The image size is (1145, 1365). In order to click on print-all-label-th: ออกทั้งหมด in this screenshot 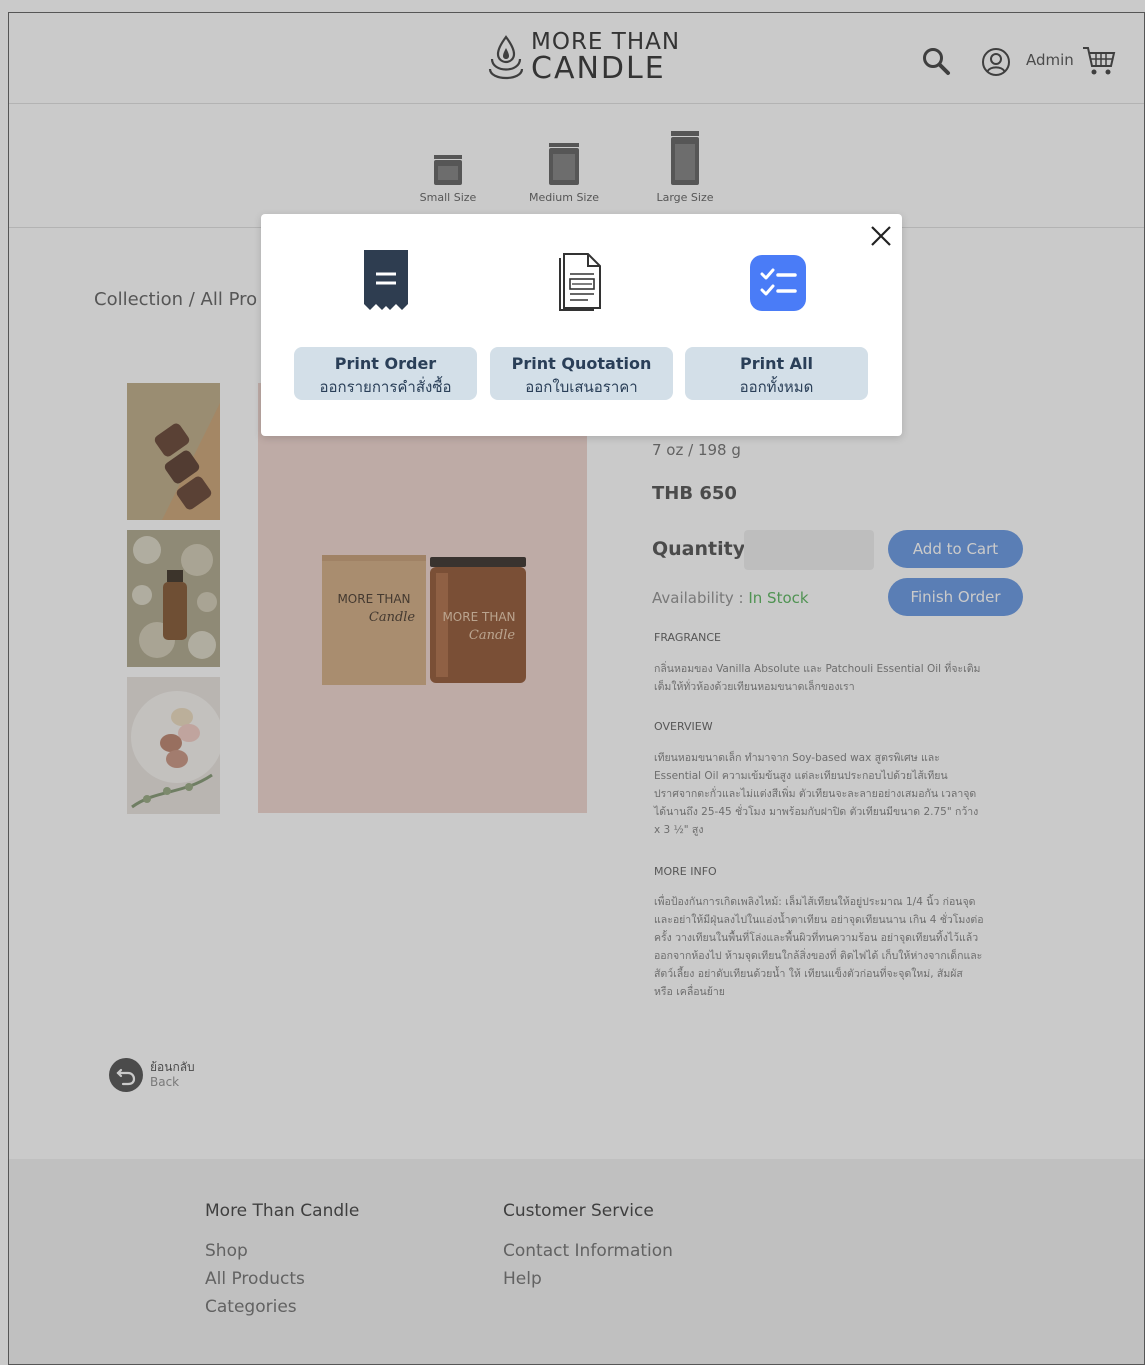, I will do `click(776, 386)`.